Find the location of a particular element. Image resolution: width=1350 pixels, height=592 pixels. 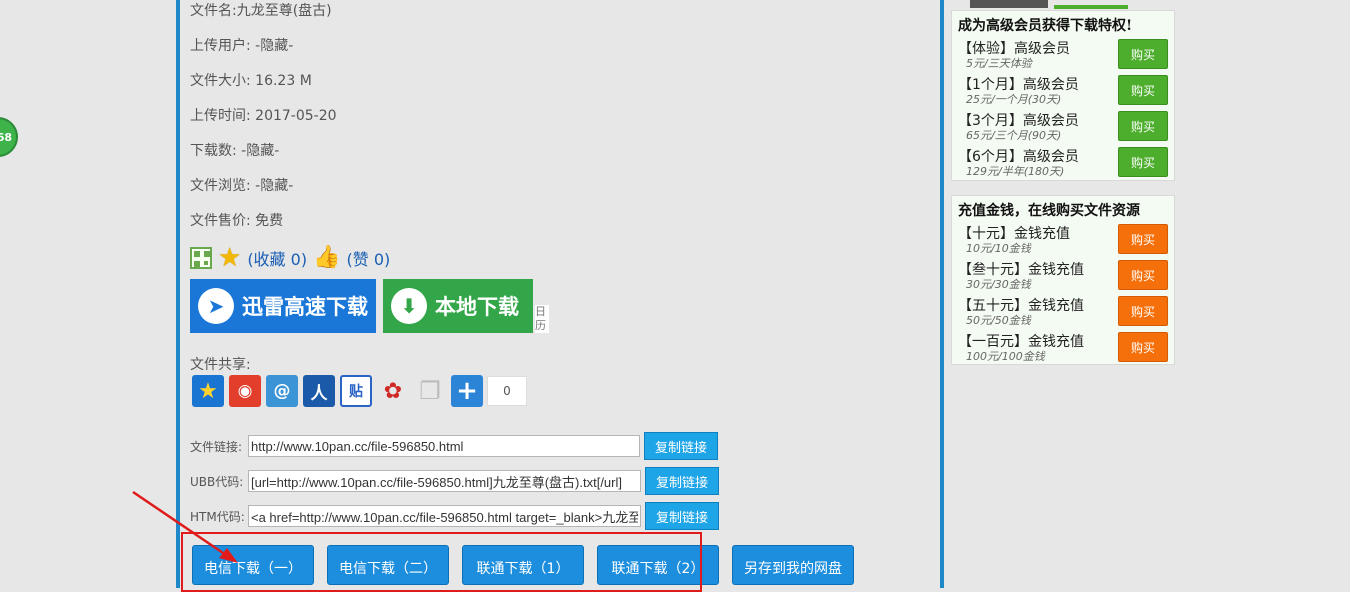

info-label: 上传用户: is located at coordinates (223, 46).